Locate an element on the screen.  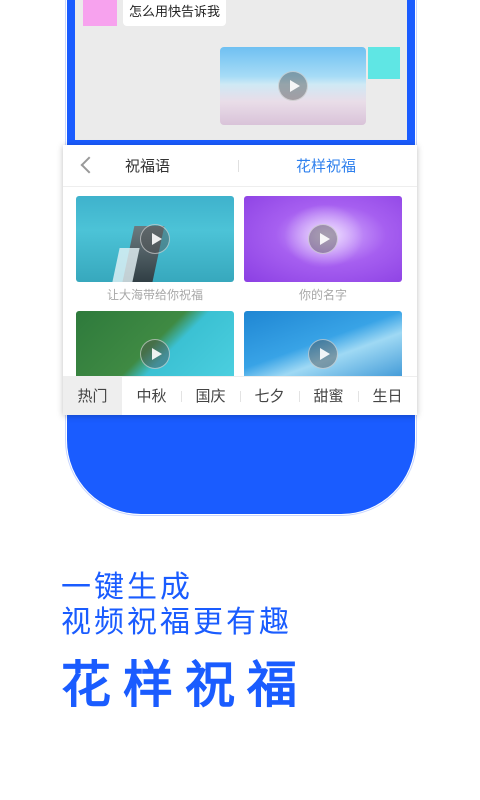
category-tab-national-day: 国庆 is located at coordinates (210, 396).